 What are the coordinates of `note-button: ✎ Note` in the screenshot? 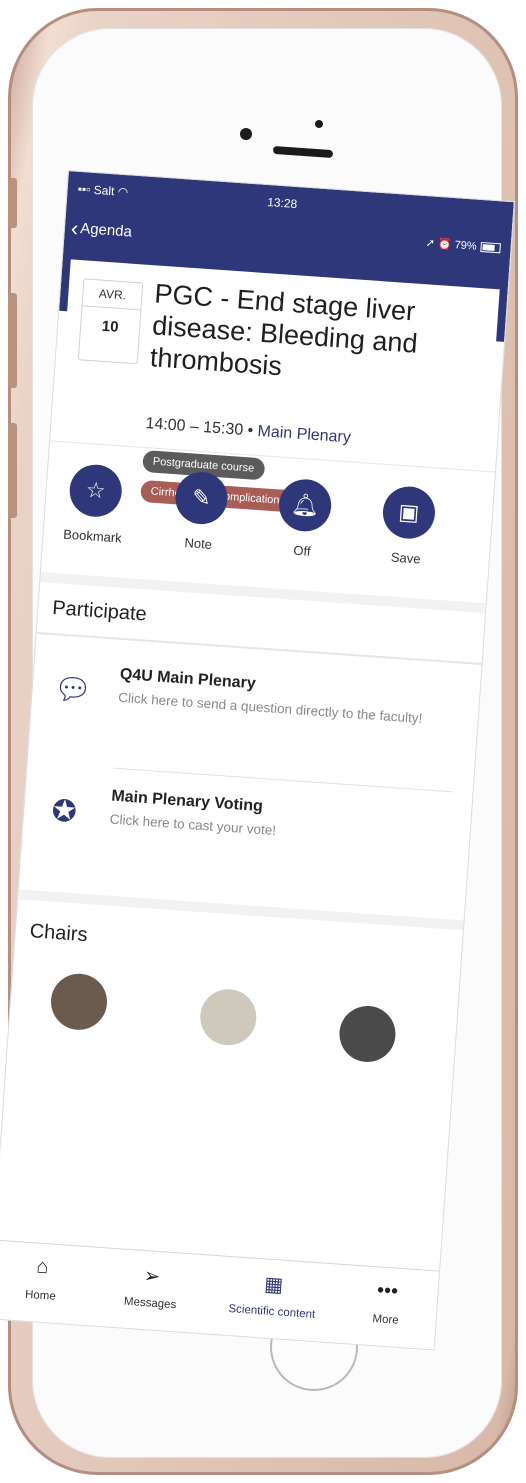 It's located at (200, 511).